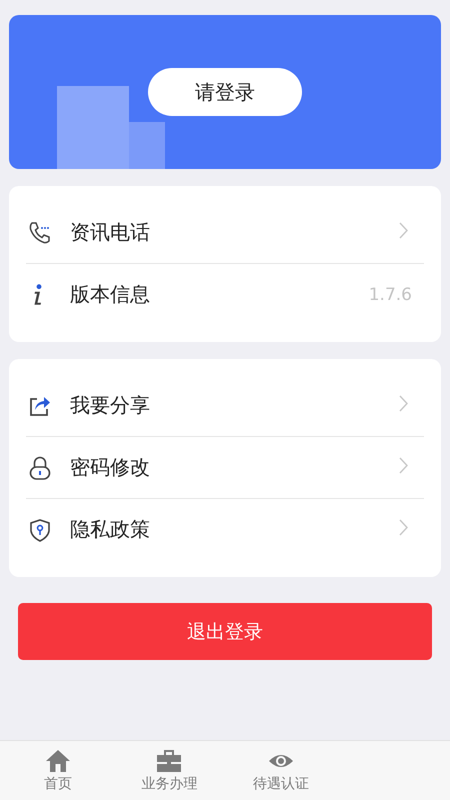 This screenshot has height=800, width=450. What do you see at coordinates (40, 467) in the screenshot?
I see `lock-icon` at bounding box center [40, 467].